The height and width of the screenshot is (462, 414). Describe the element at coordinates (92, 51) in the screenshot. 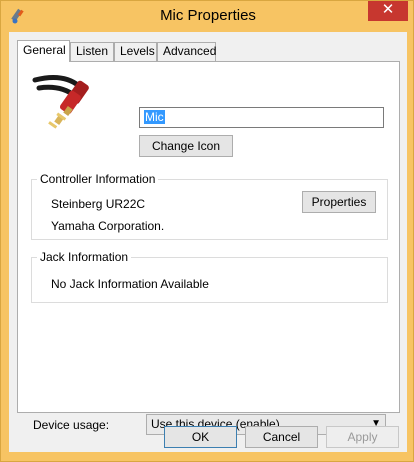

I see `tab-listen: Listen` at that location.